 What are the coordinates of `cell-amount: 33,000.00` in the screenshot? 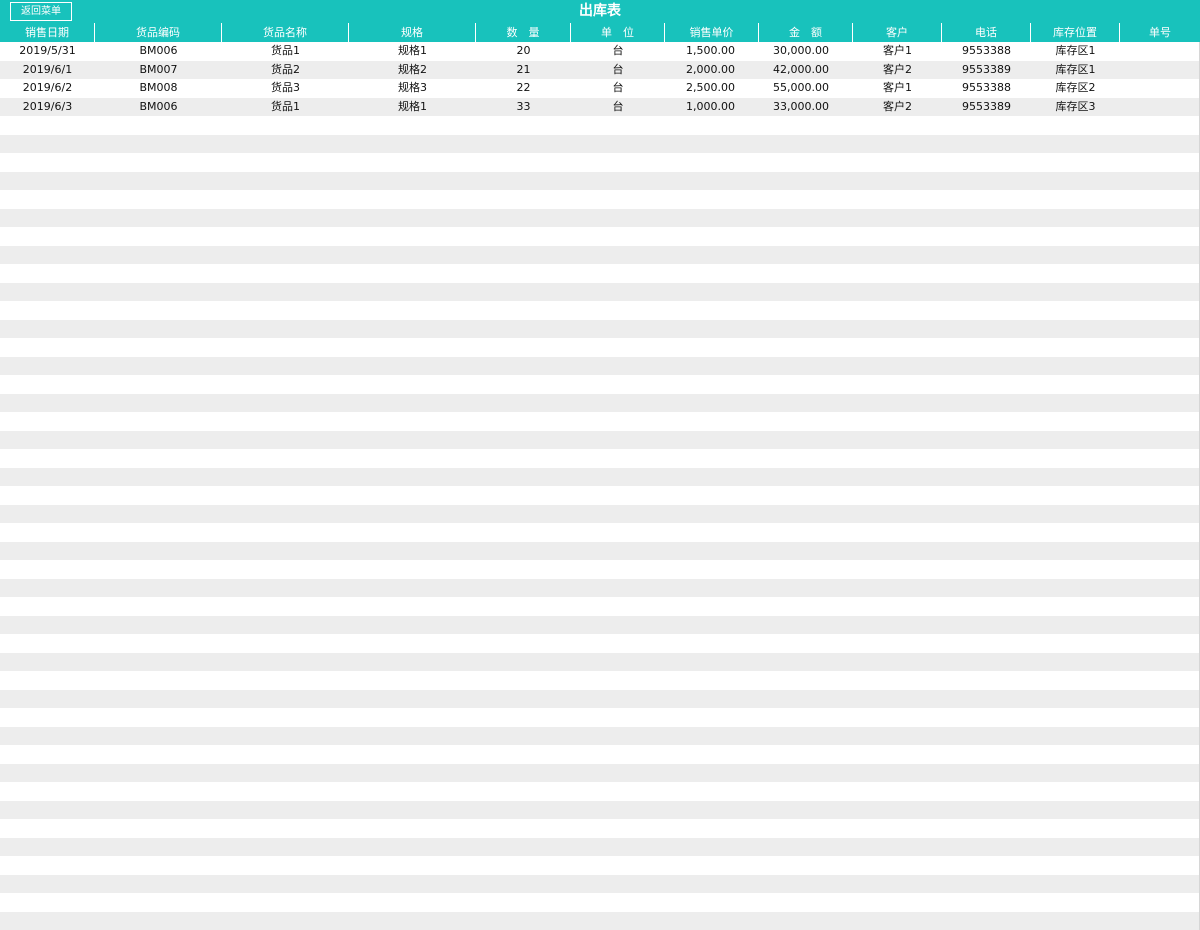 It's located at (806, 107).